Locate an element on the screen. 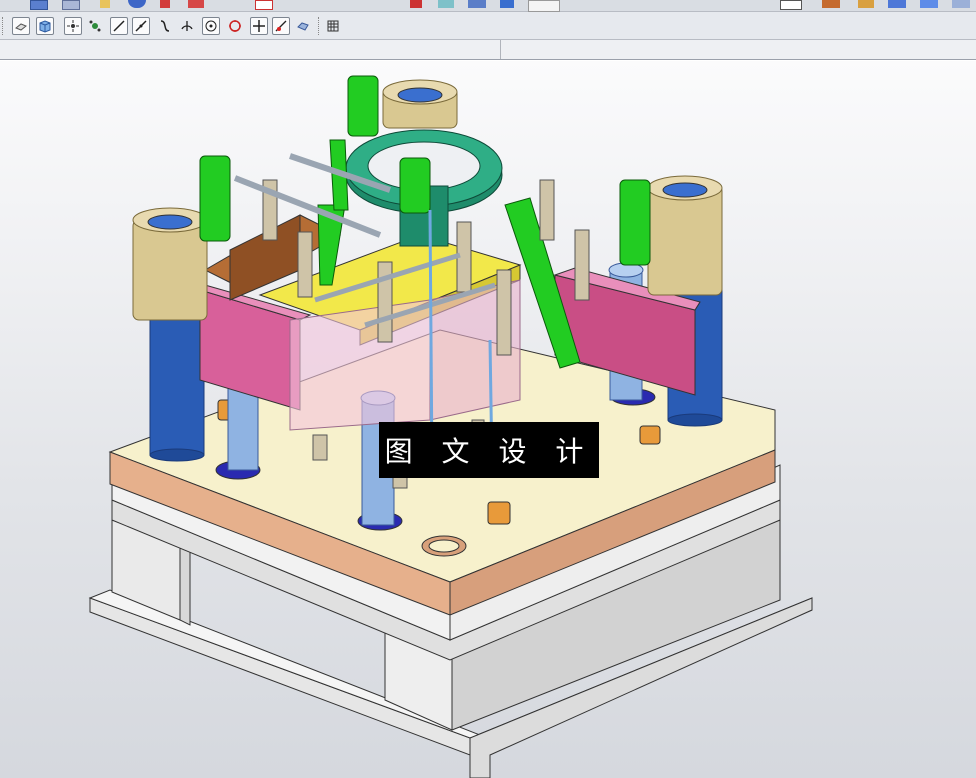 This screenshot has width=976, height=778. top-toolbar is located at coordinates (488, 6).